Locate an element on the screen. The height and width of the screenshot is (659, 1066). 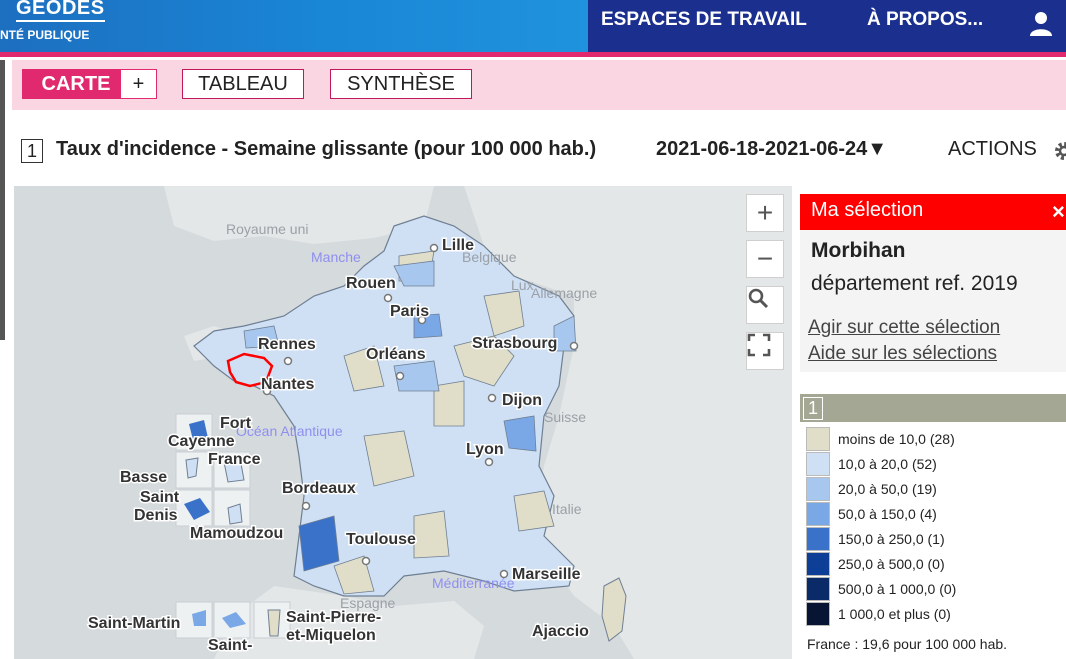
city-toulouse: Toulouse is located at coordinates (381, 539).